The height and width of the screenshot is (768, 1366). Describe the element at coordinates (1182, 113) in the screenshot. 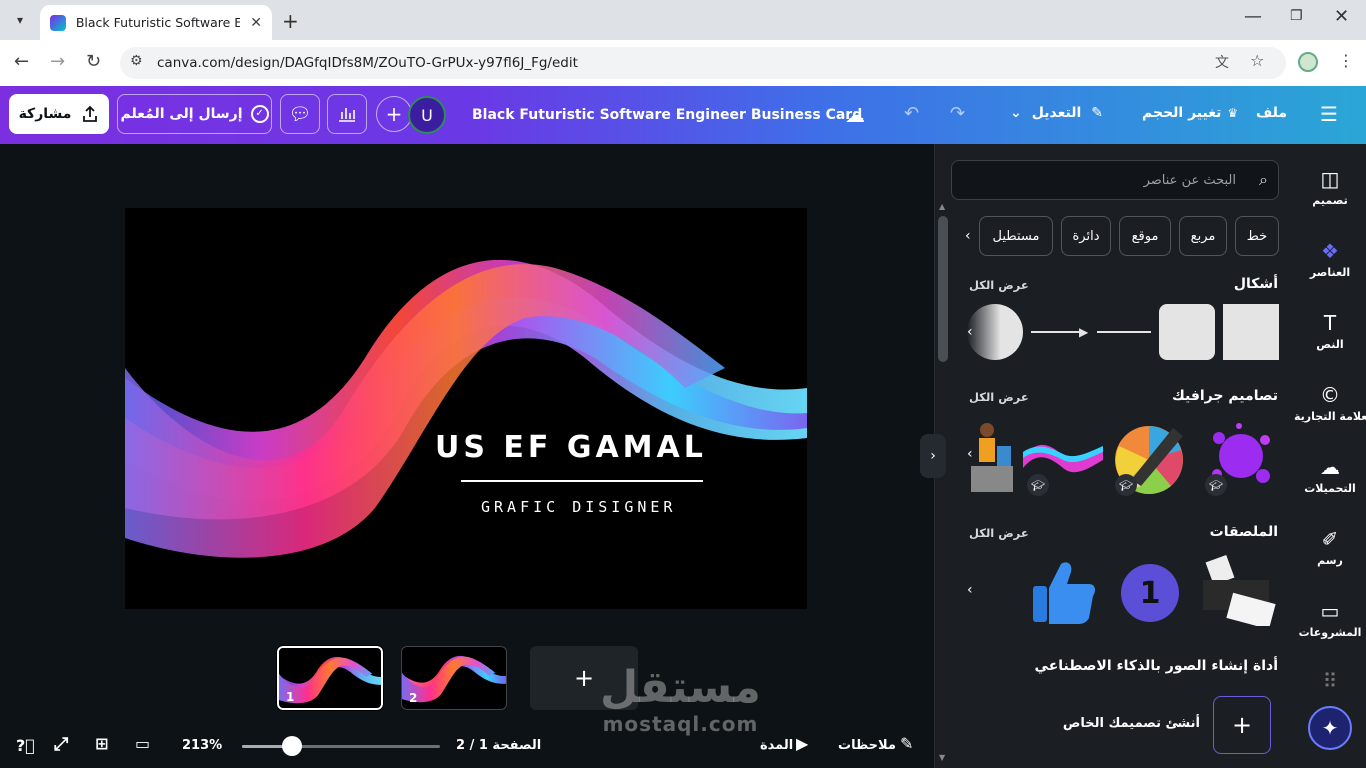

I see `resize-label: تغيير الحجم` at that location.